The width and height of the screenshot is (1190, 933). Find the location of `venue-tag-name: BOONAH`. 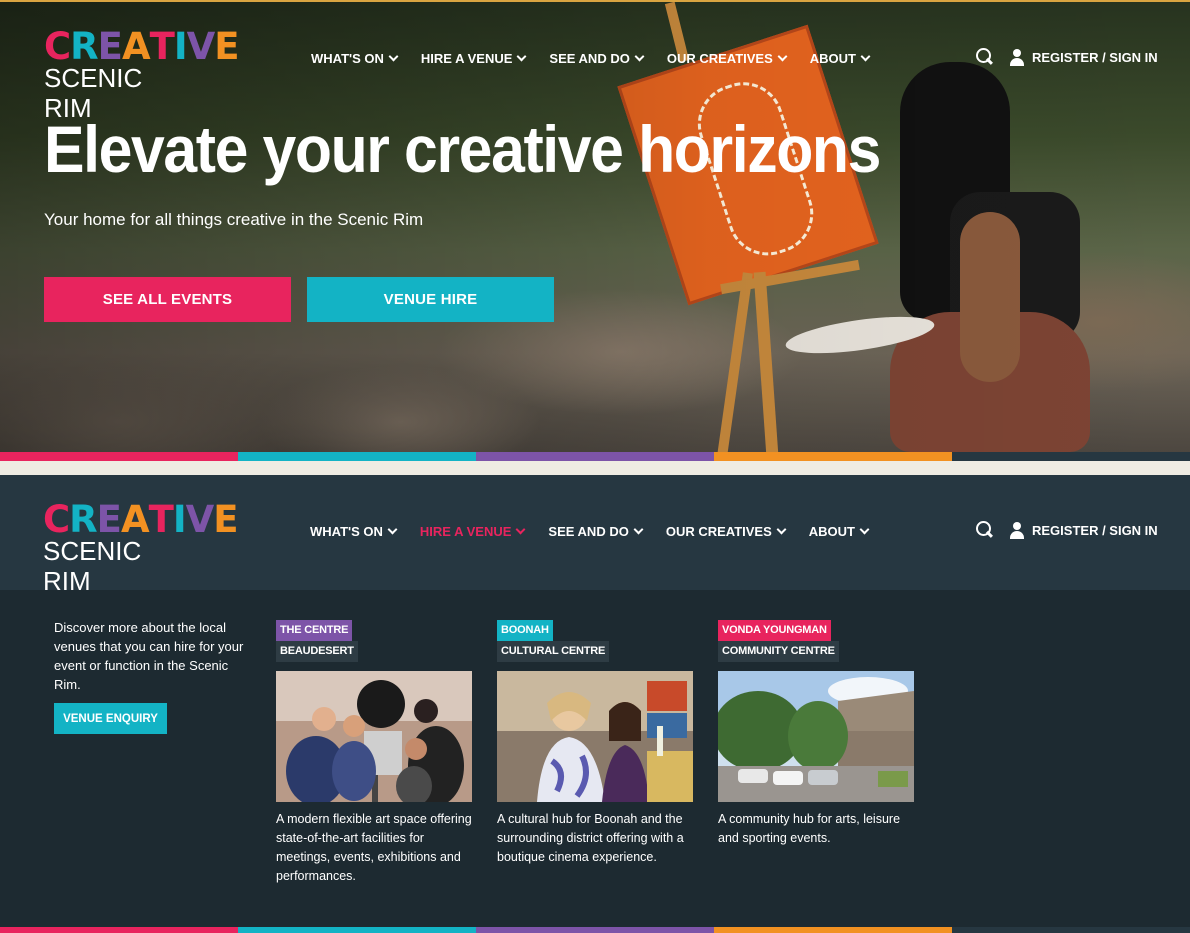

venue-tag-name: BOONAH is located at coordinates (525, 630).